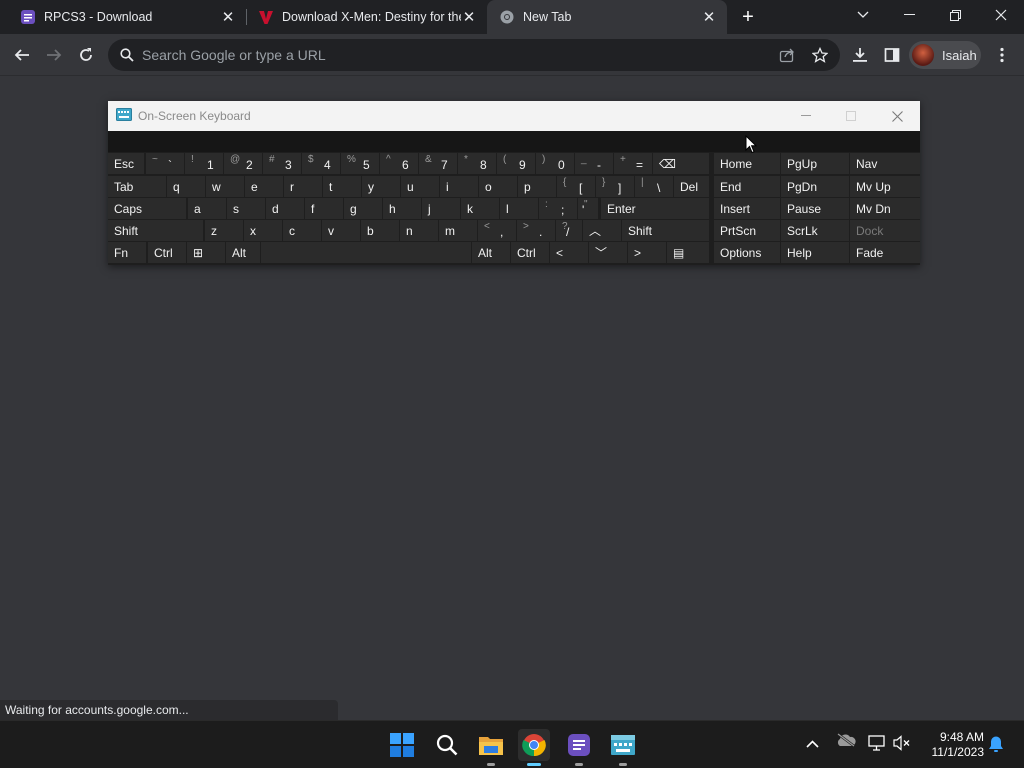  What do you see at coordinates (438, 163) in the screenshot?
I see `key-7: & 7` at bounding box center [438, 163].